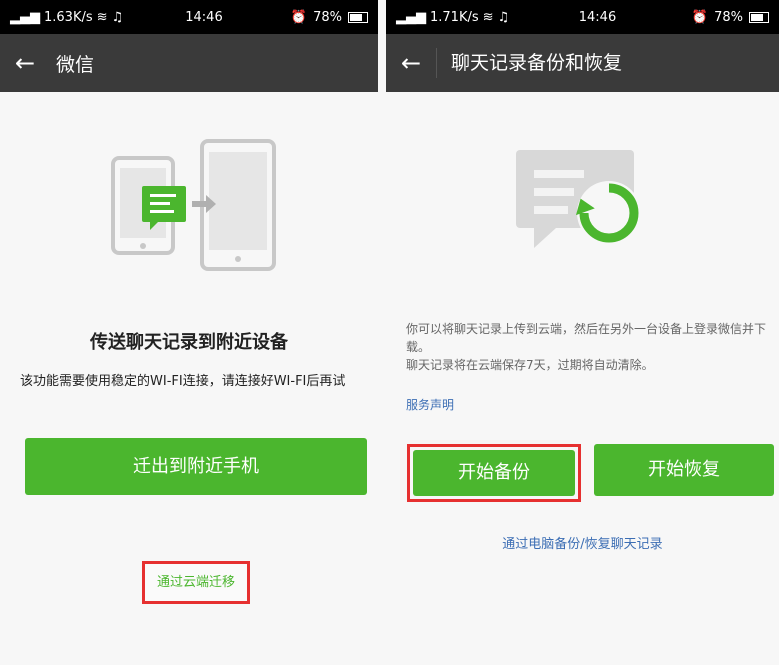  Describe the element at coordinates (196, 582) in the screenshot. I see `cloud-migrate-link: 通过云端迁移` at that location.